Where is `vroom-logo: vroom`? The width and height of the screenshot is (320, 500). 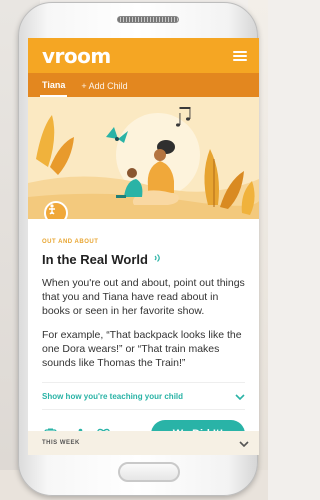
vroom-logo: vroom is located at coordinates (76, 55).